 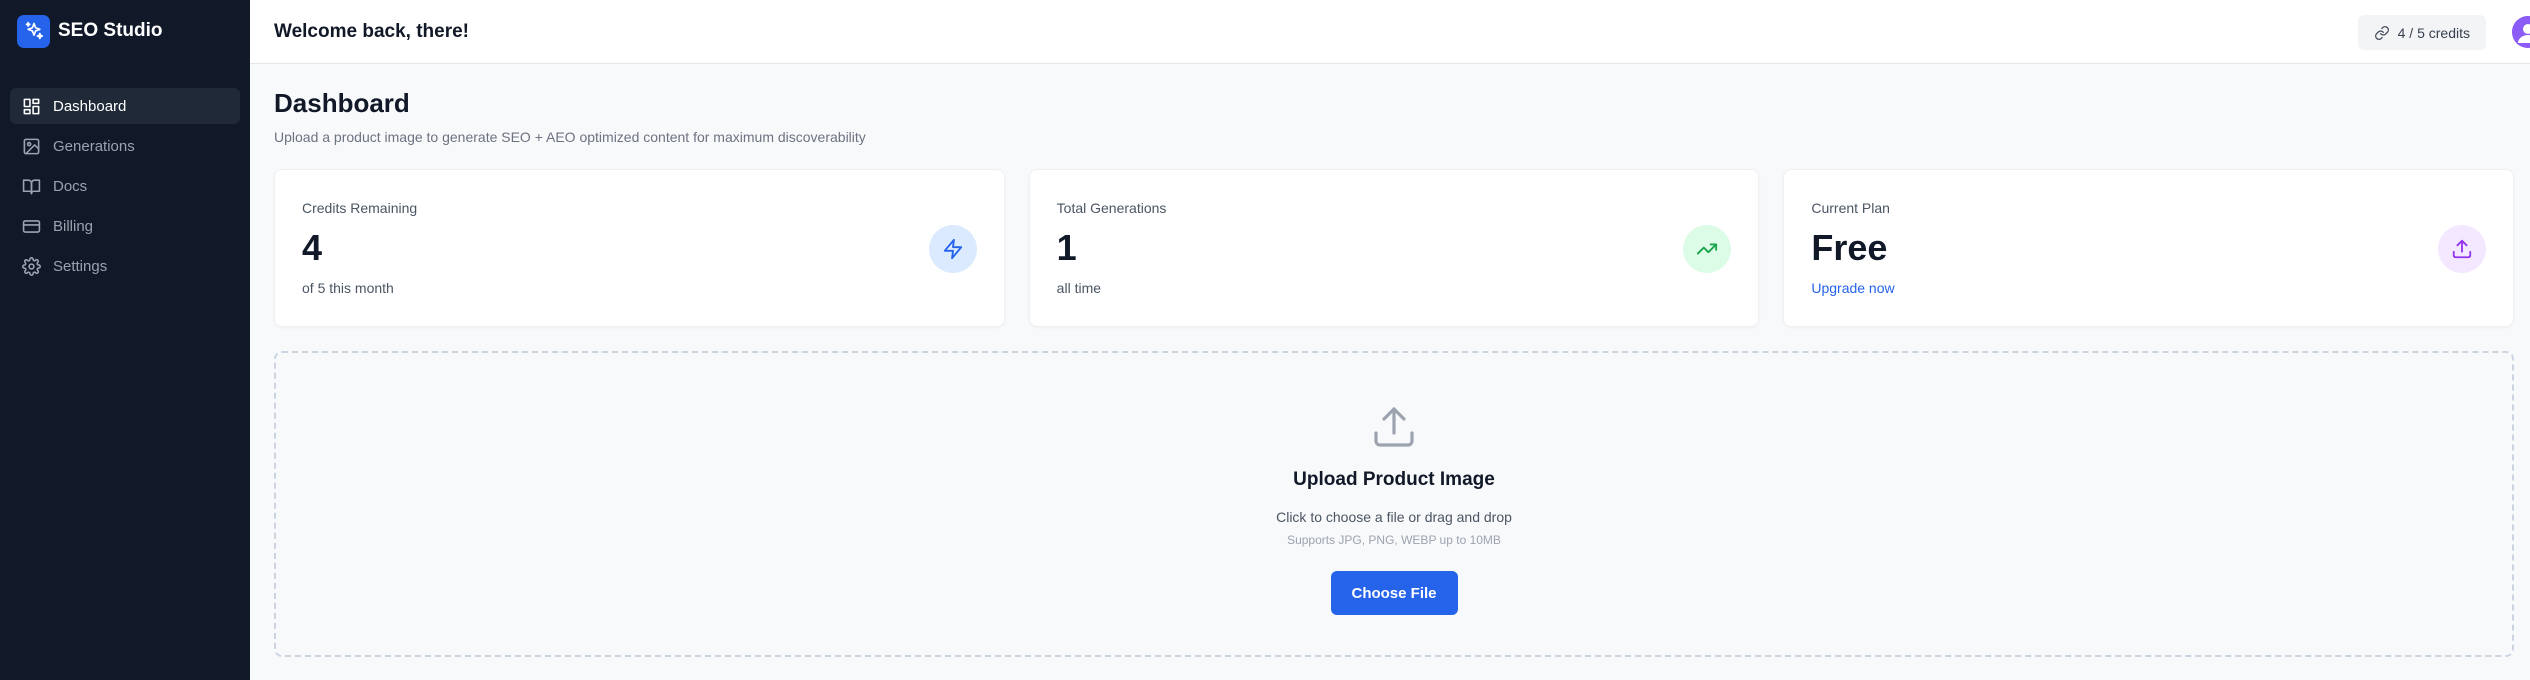 I want to click on credits-badge: 4 / 5 credits, so click(x=2421, y=32).